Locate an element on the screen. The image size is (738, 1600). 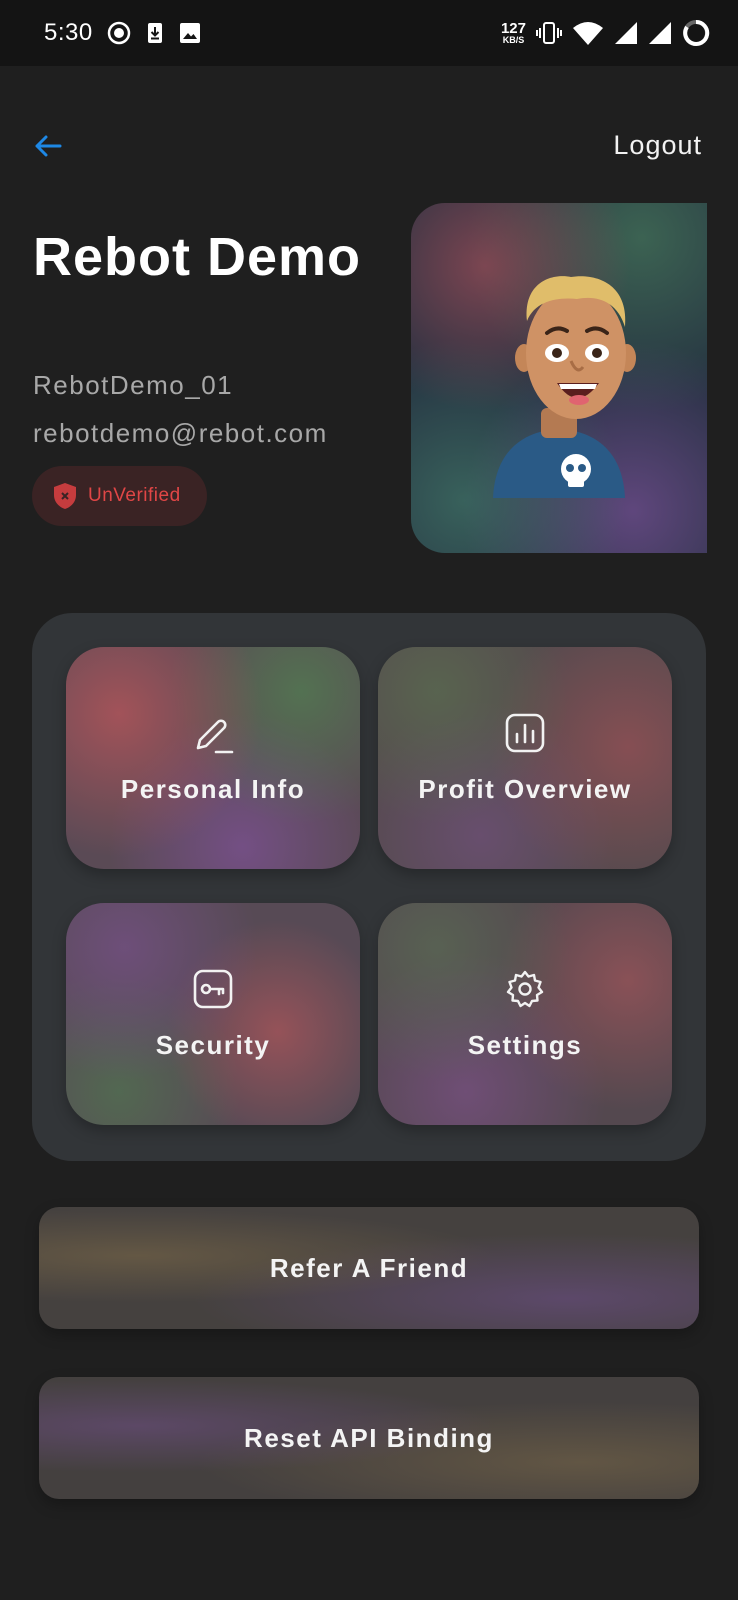
battery-ring-icon is located at coordinates (696, 33).